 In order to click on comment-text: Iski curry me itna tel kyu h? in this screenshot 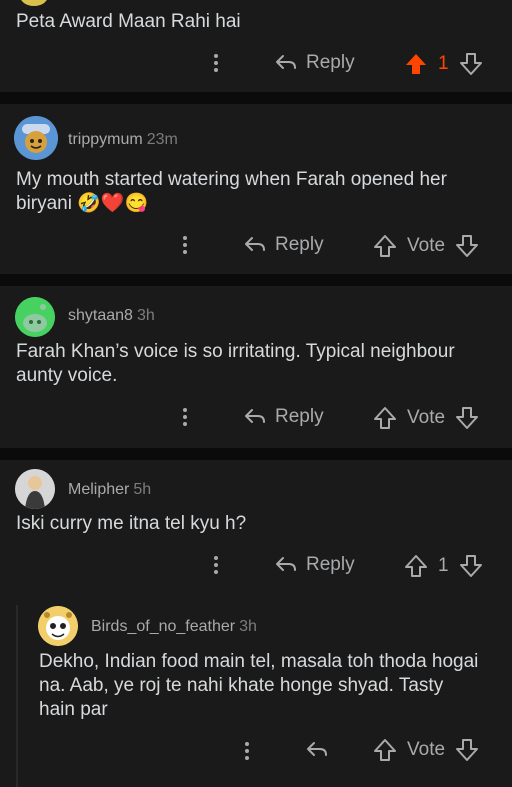, I will do `click(131, 523)`.